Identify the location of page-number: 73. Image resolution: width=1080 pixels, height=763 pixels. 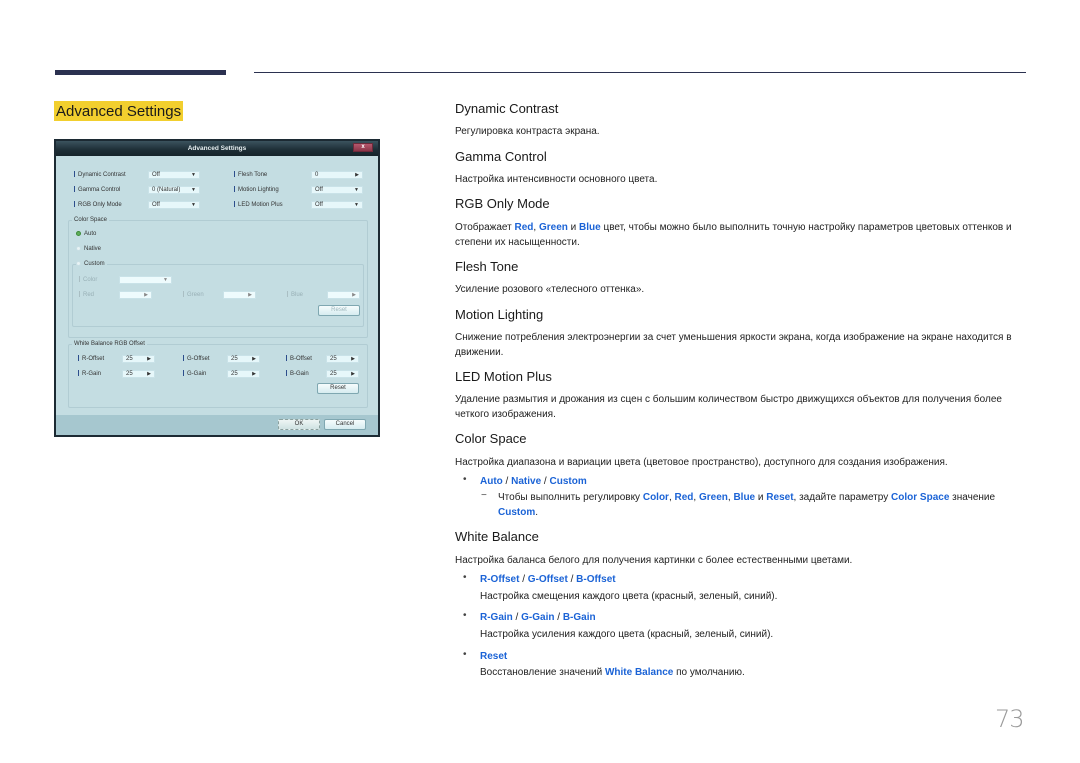
(1010, 719).